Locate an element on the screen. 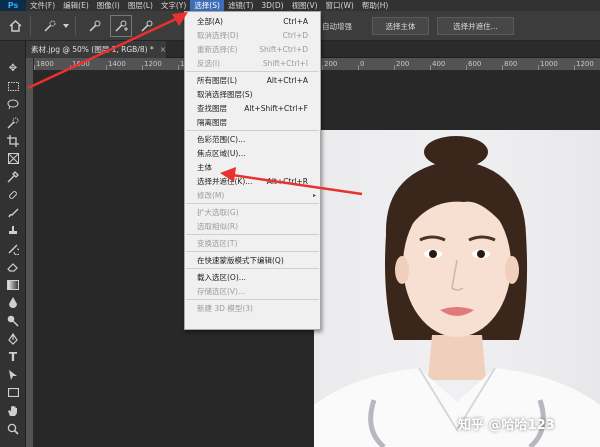 Image resolution: width=600 pixels, height=447 pixels. new-selection-brush-icon is located at coordinates (95, 26).